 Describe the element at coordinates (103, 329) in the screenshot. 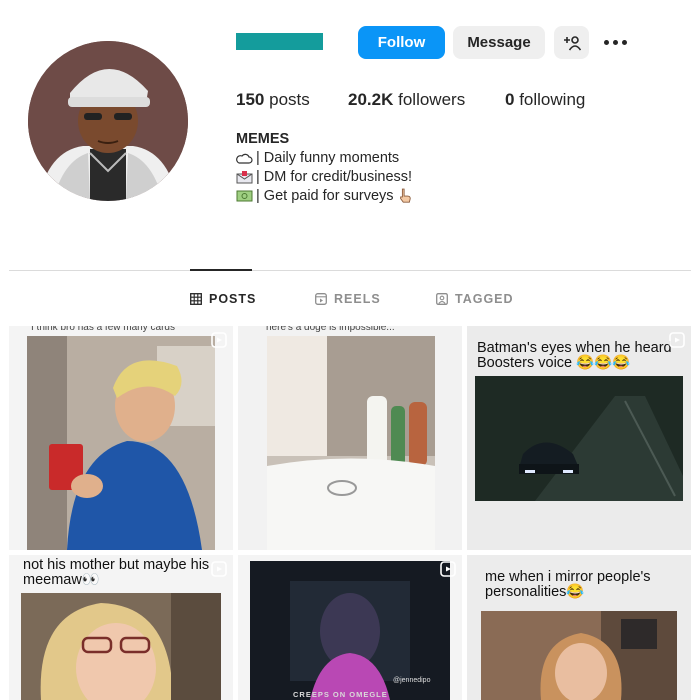

I see `post-caption: I think bro has a few many cards` at that location.